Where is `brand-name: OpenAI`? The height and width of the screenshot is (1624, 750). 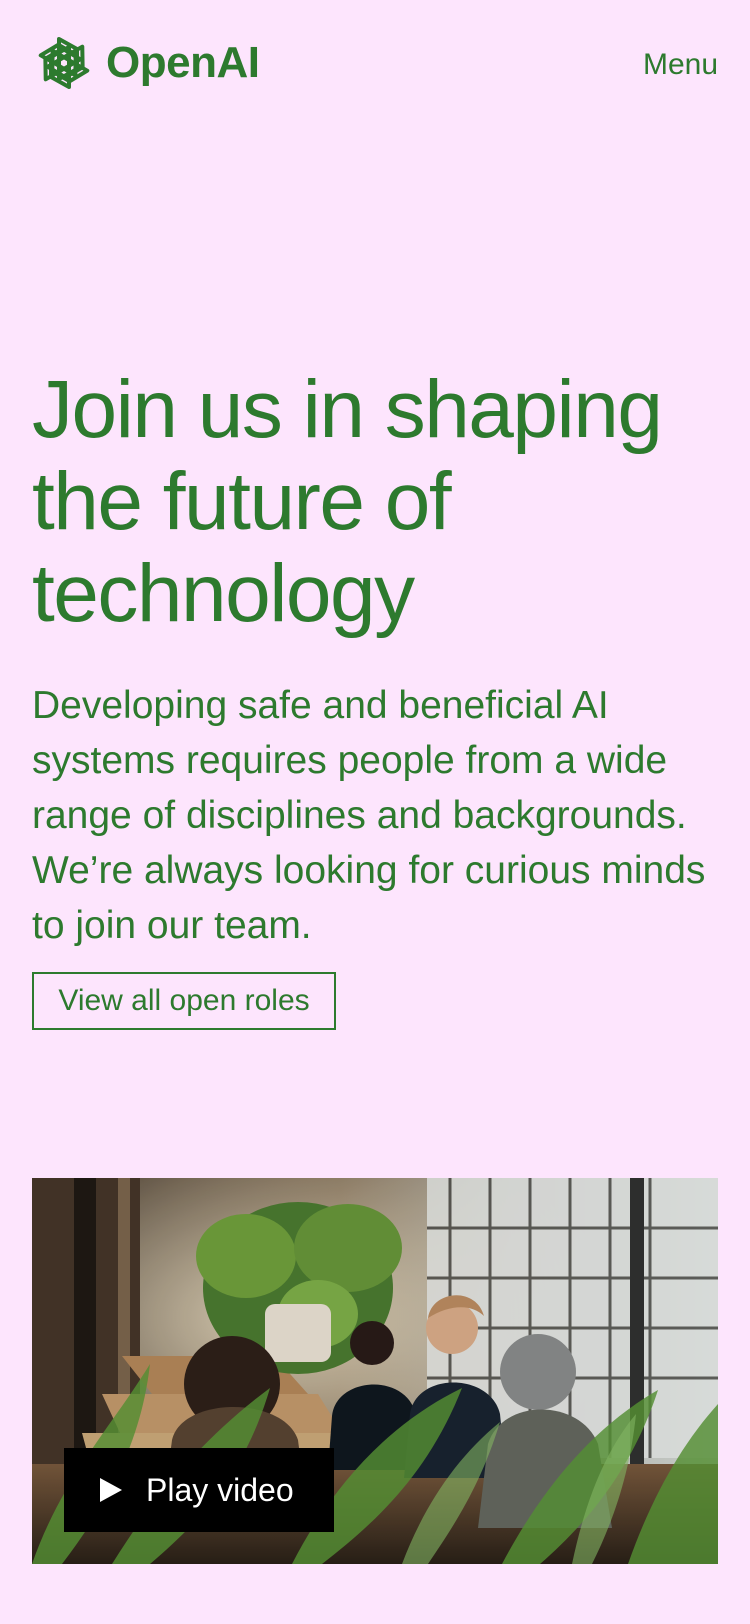
brand-name: OpenAI is located at coordinates (183, 62).